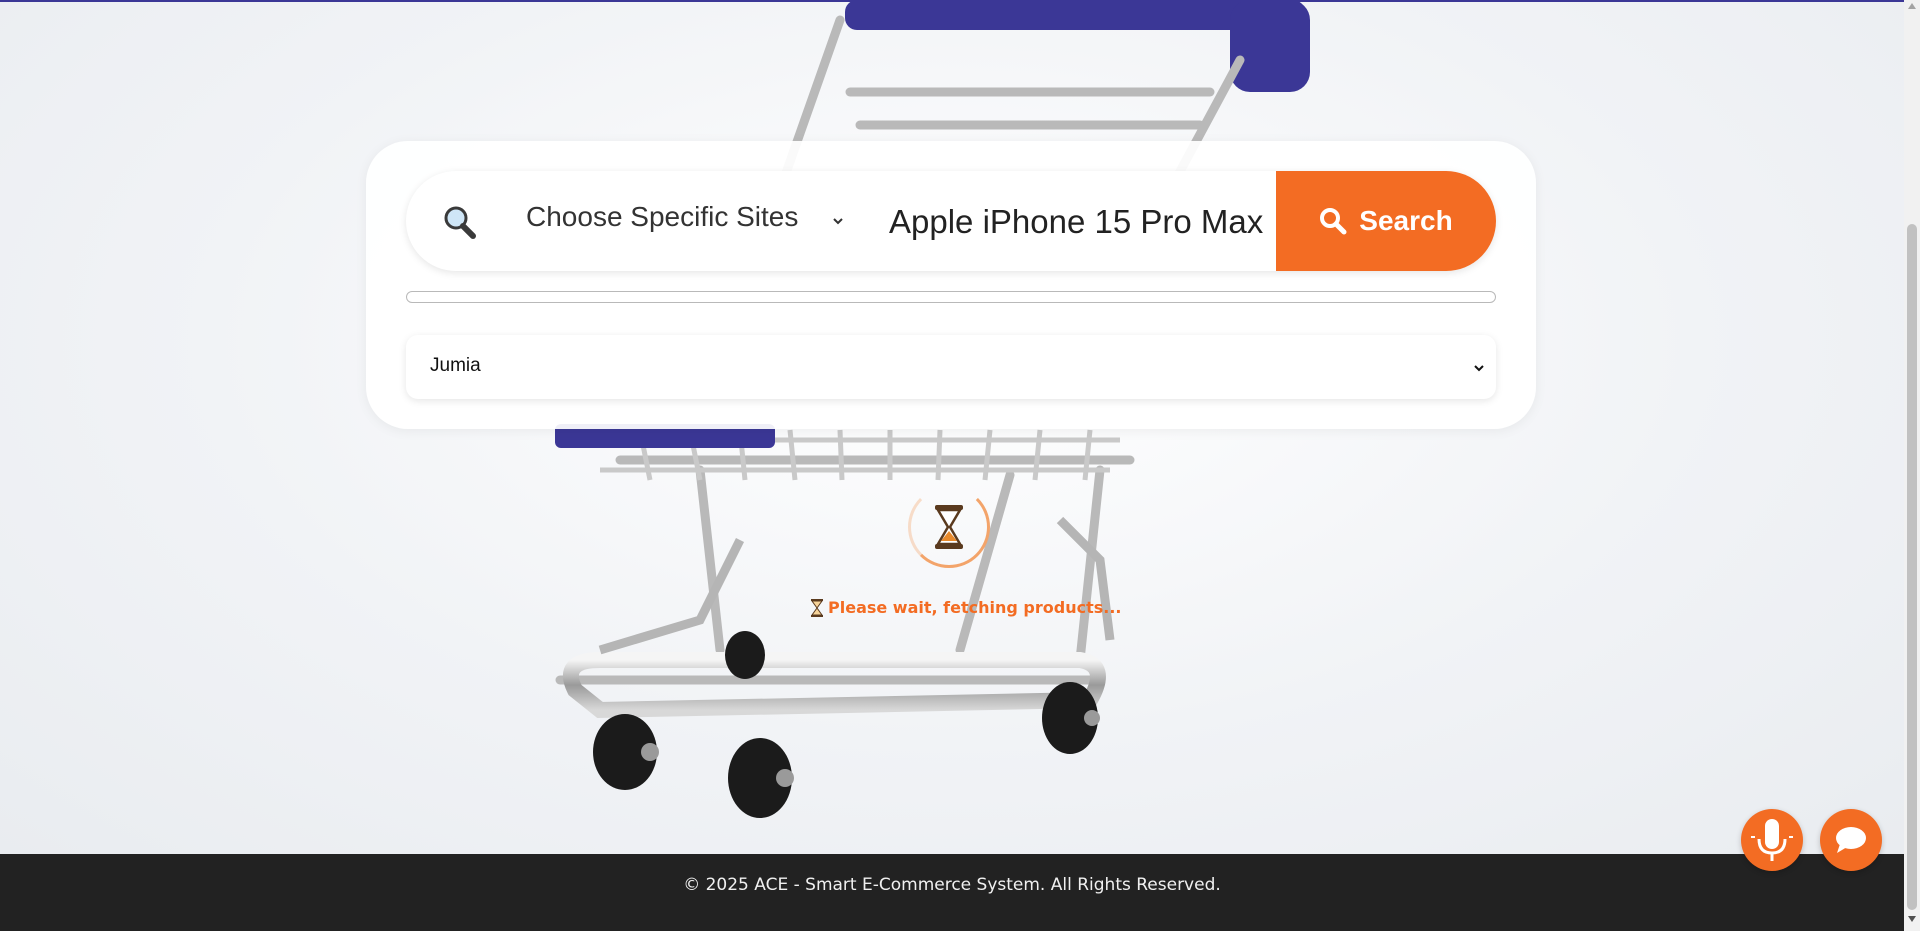 This screenshot has height=931, width=1920. What do you see at coordinates (1912, 919) in the screenshot?
I see `scroll-down-arrow-icon` at bounding box center [1912, 919].